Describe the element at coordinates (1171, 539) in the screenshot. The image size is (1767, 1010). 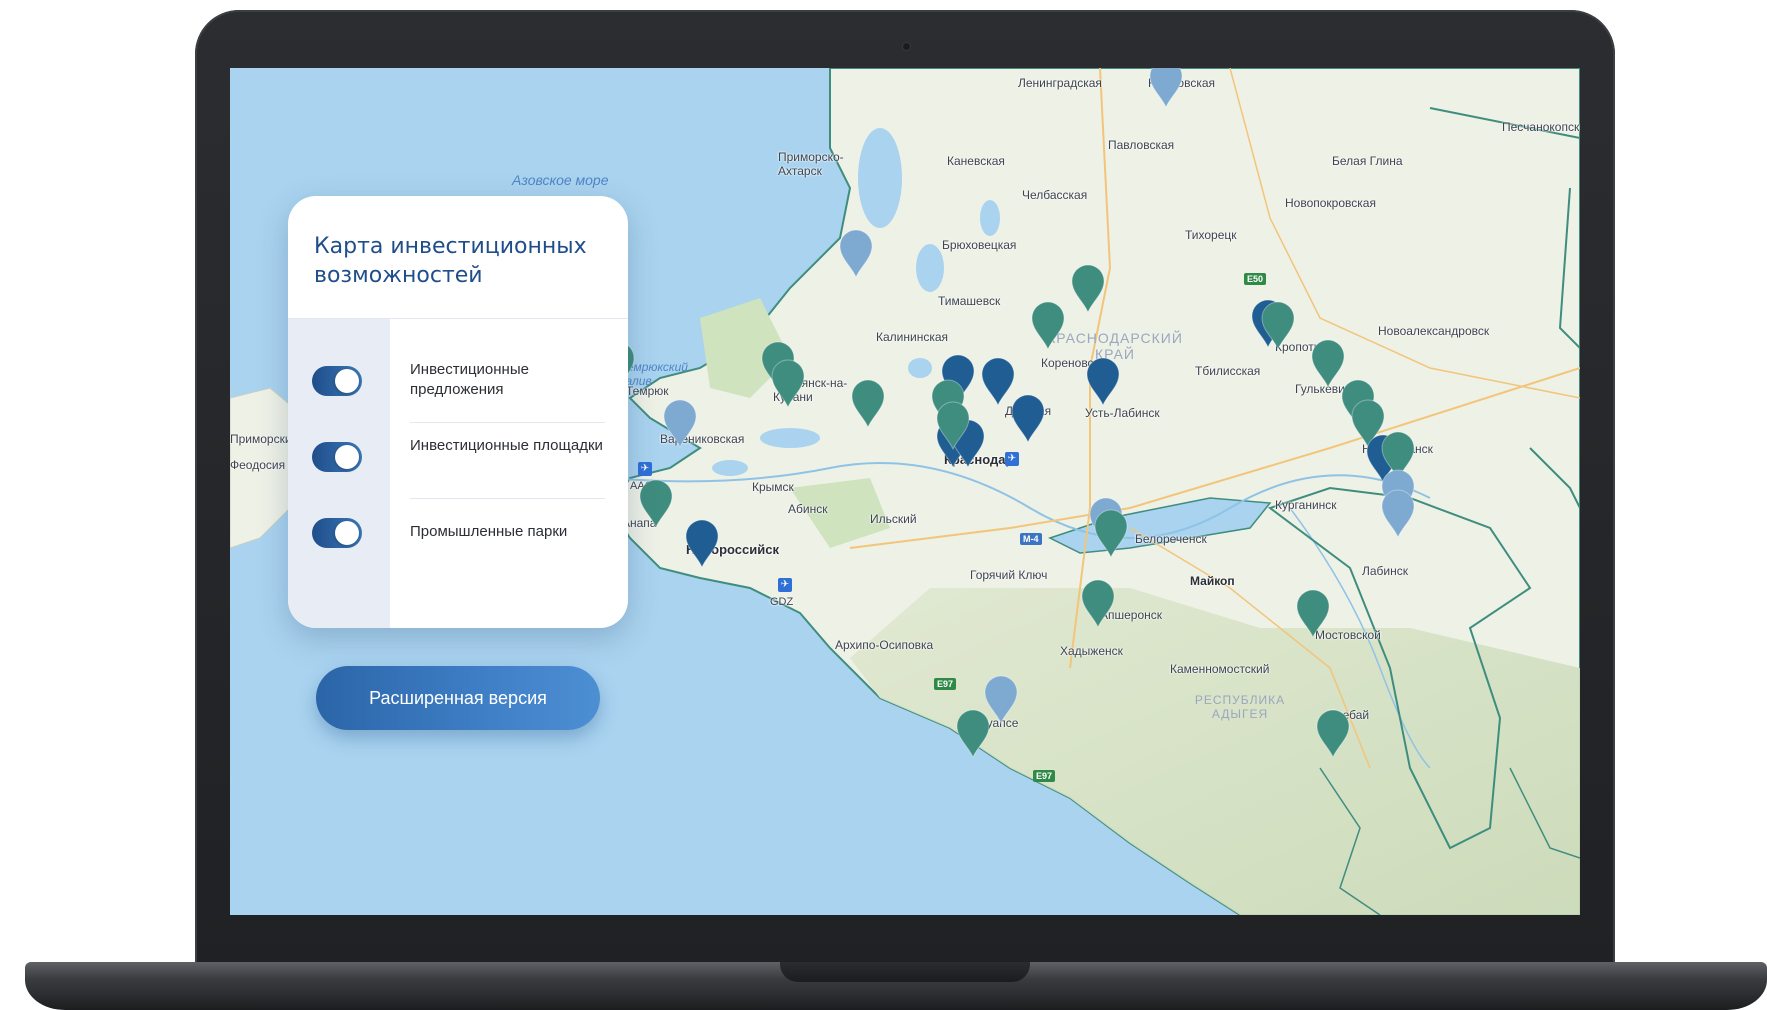
I see `place-label: Белореченск` at that location.